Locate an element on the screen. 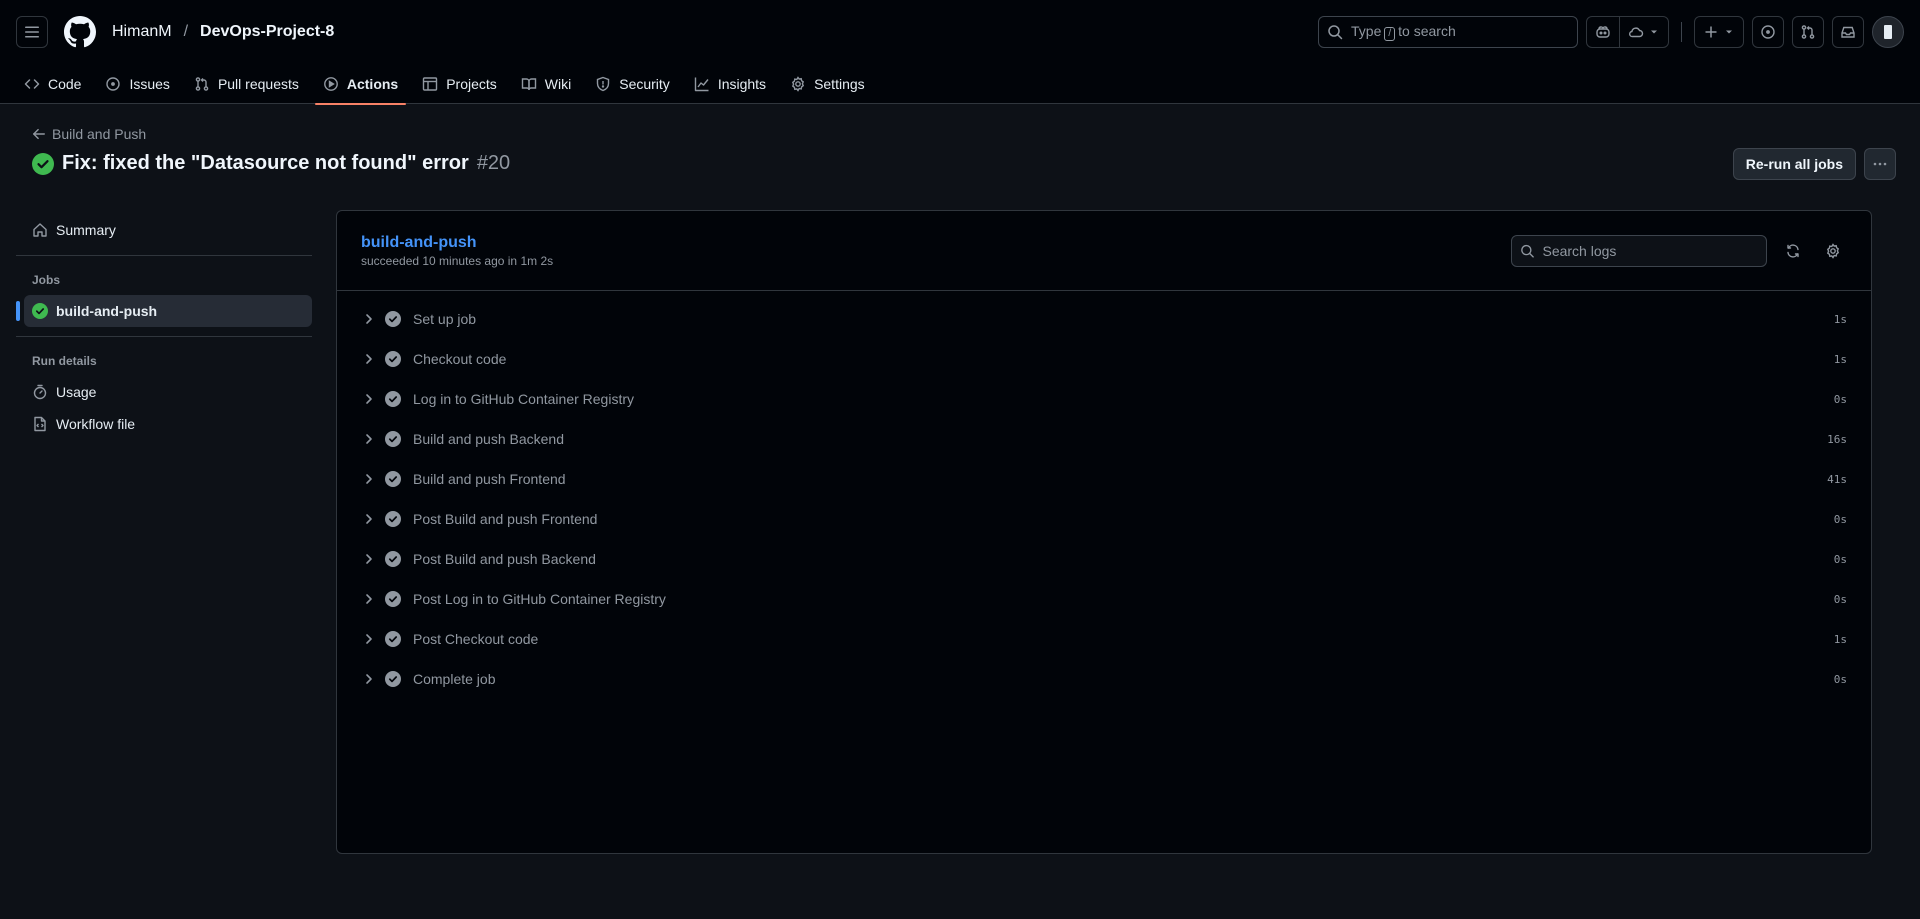  step-name: Post Build and push Frontend is located at coordinates (505, 519).